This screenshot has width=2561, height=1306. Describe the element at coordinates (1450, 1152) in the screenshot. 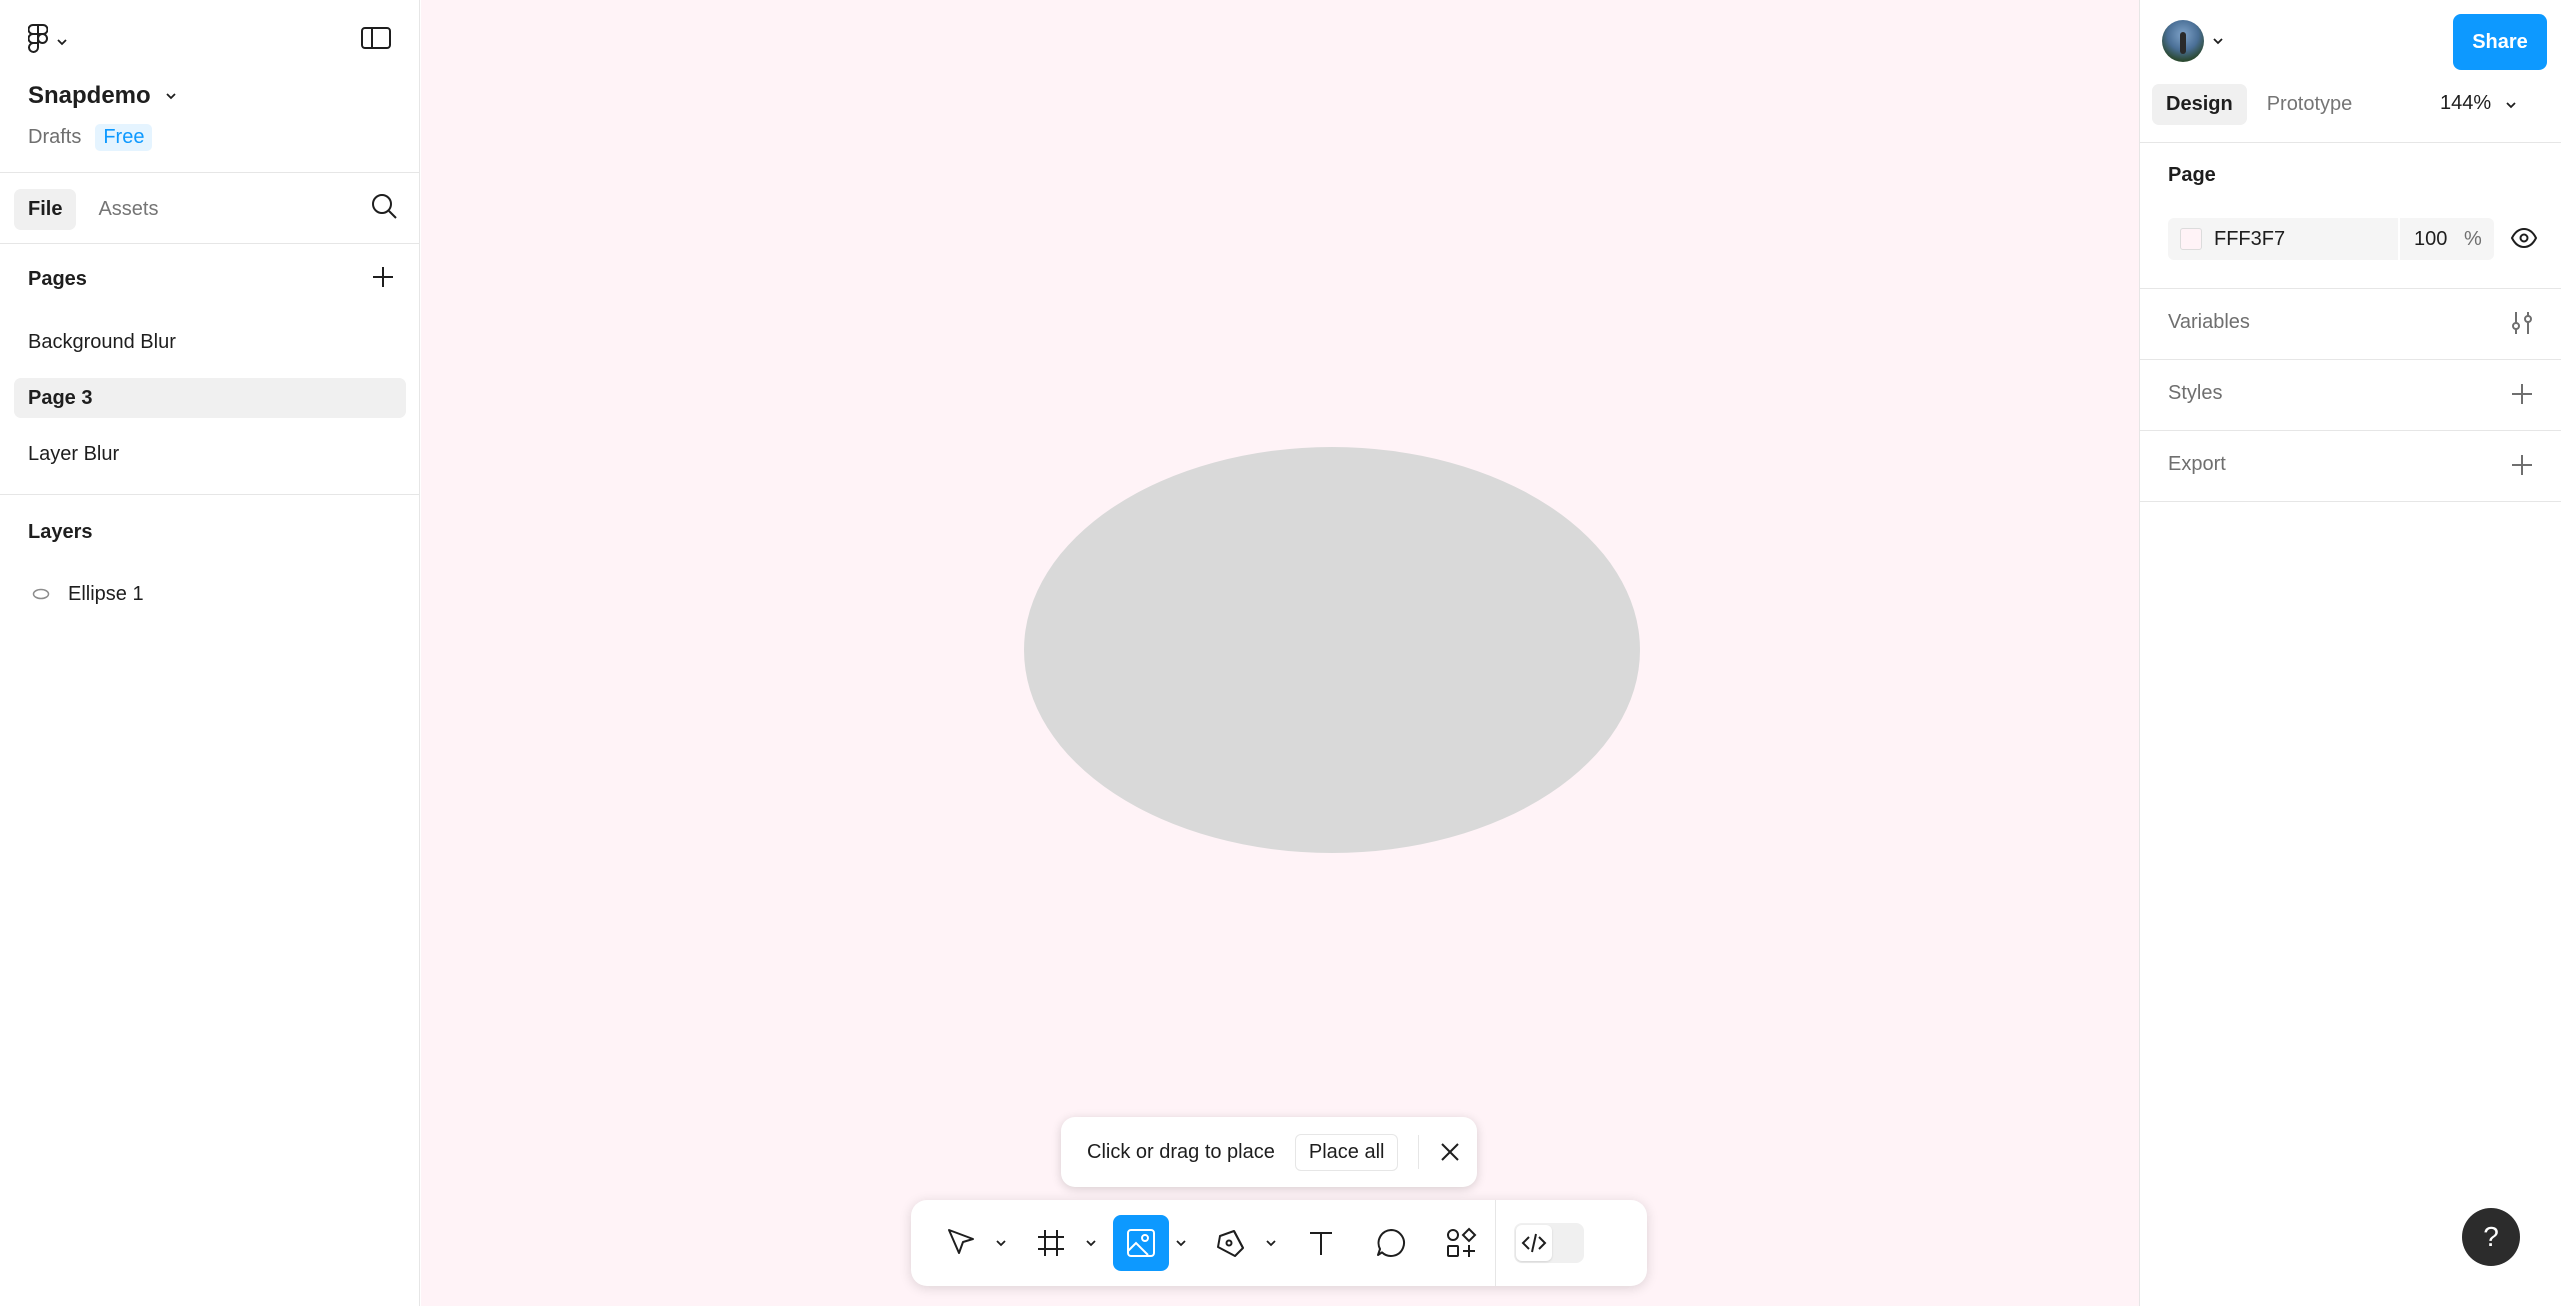

I see `close-icon` at that location.